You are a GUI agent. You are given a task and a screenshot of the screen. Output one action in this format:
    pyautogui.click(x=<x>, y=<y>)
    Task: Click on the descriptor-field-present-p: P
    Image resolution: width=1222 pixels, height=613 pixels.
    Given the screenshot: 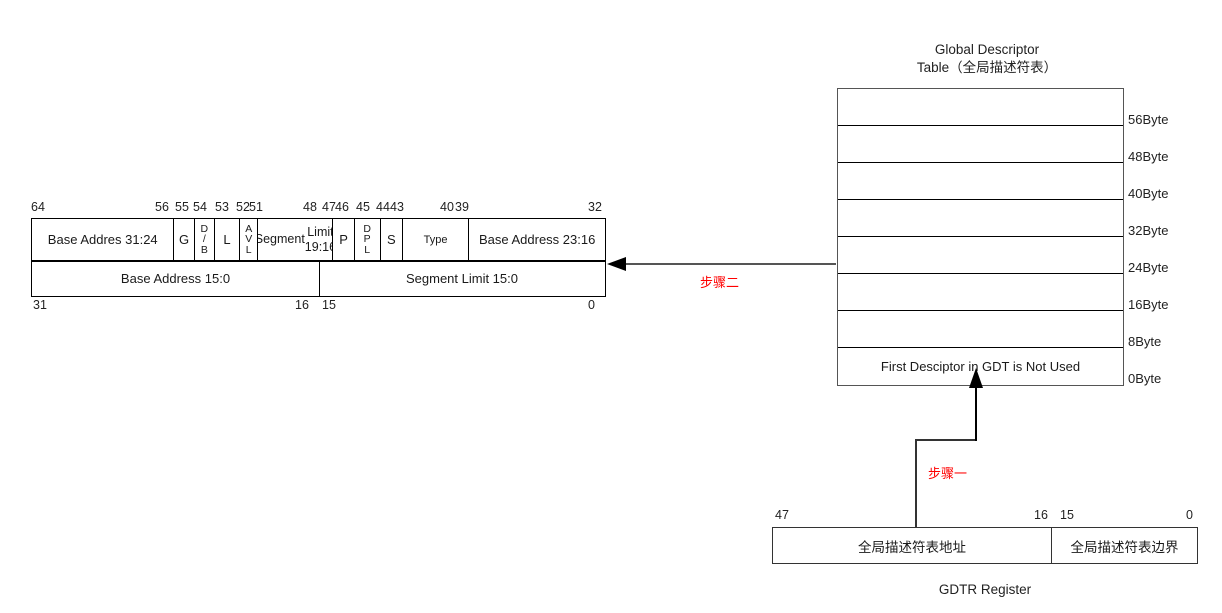 What is the action you would take?
    pyautogui.click(x=344, y=239)
    